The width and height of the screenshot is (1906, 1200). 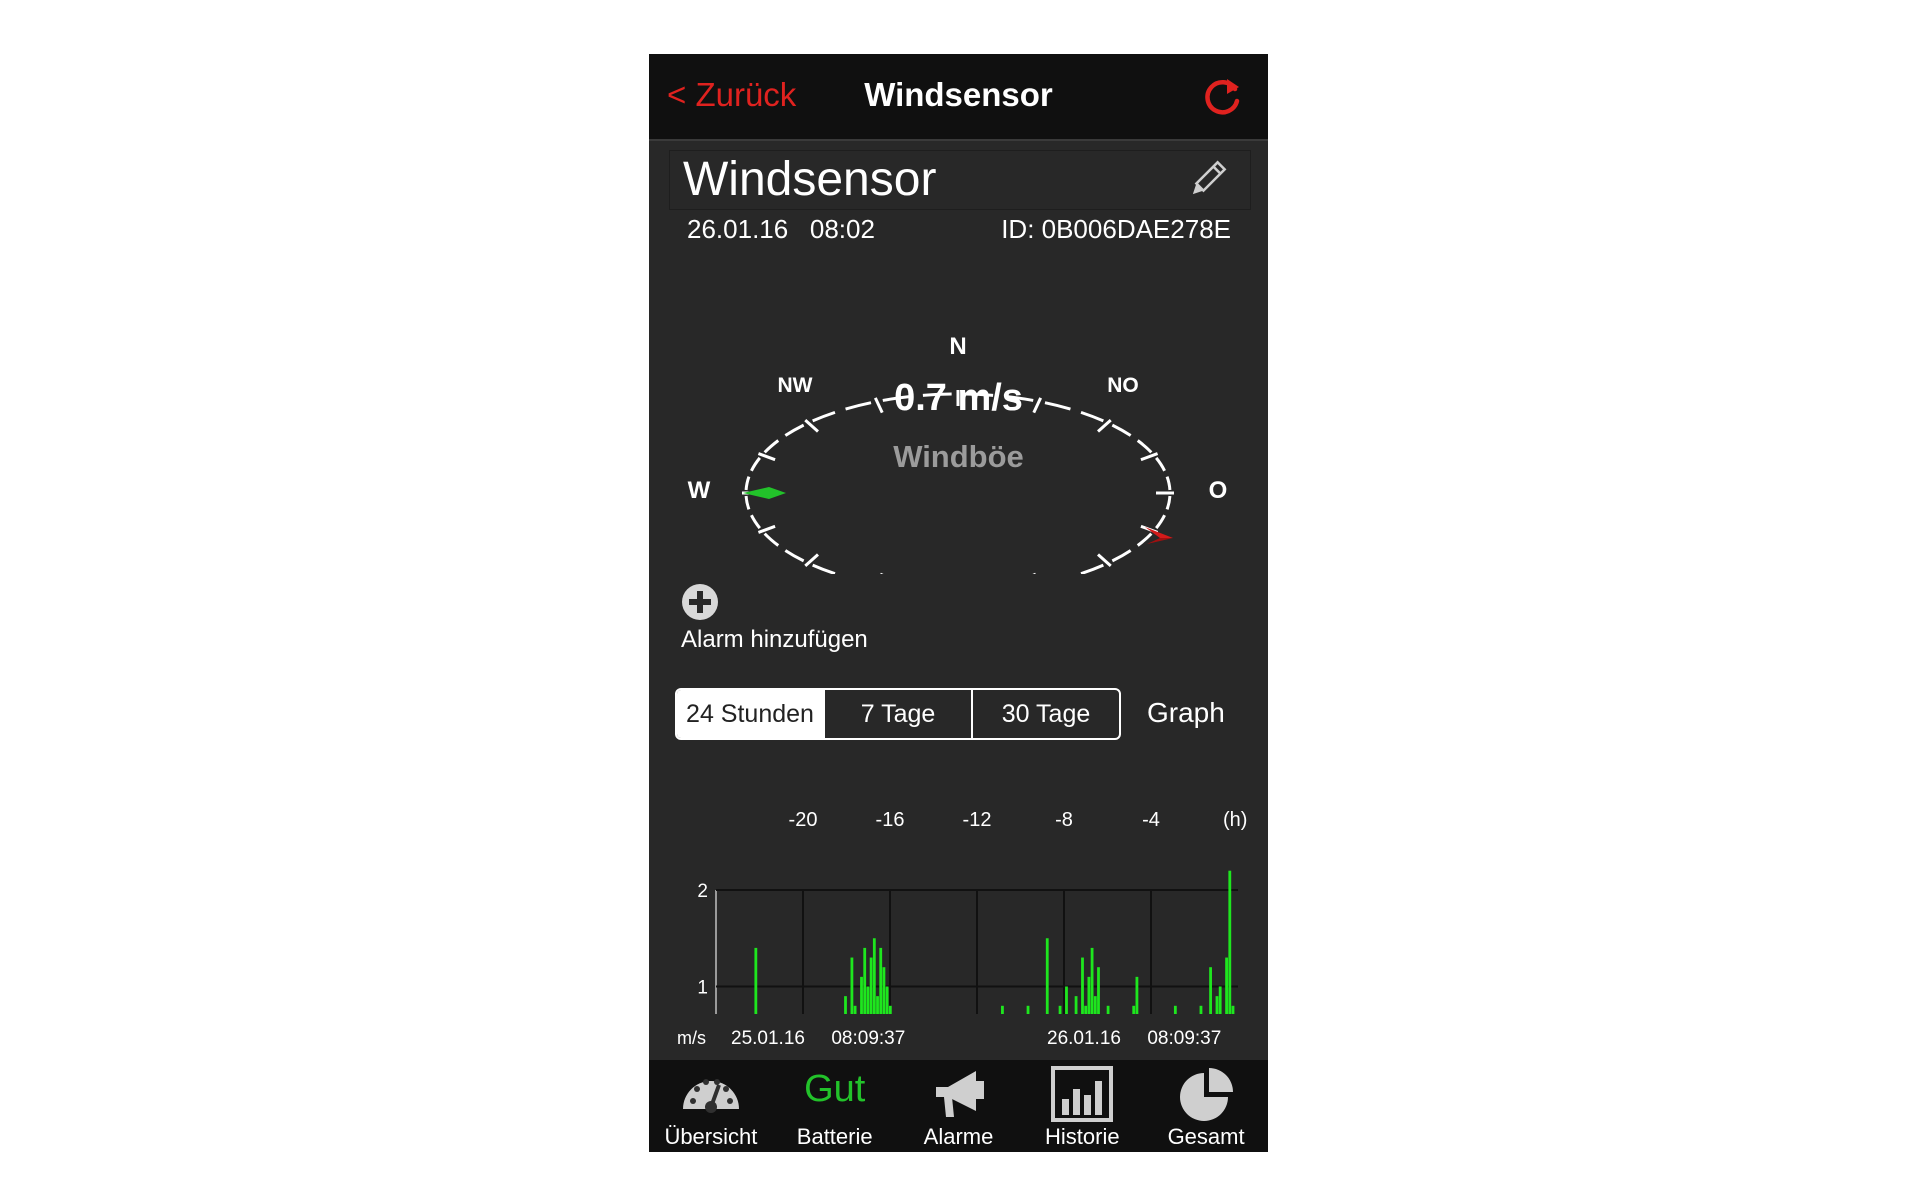 What do you see at coordinates (700, 602) in the screenshot?
I see `plus-circle-icon` at bounding box center [700, 602].